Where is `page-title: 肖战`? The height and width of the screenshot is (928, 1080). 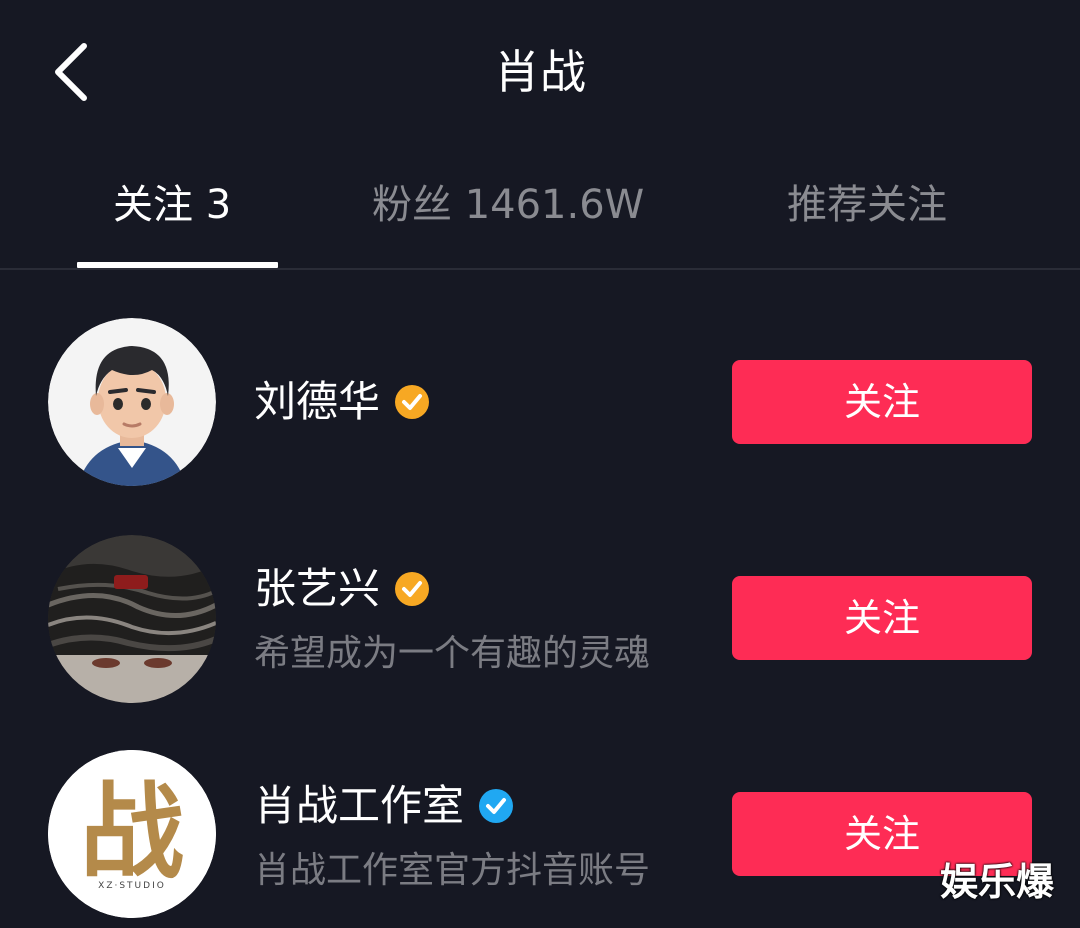
page-title: 肖战 is located at coordinates (540, 72).